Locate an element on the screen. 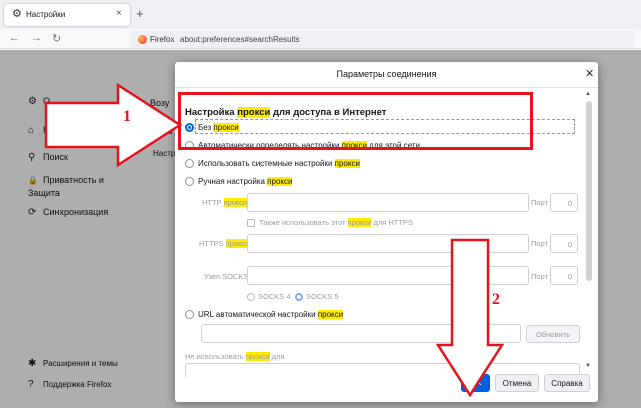 The image size is (641, 408). url-text: about:preferences#searchResults is located at coordinates (240, 39).